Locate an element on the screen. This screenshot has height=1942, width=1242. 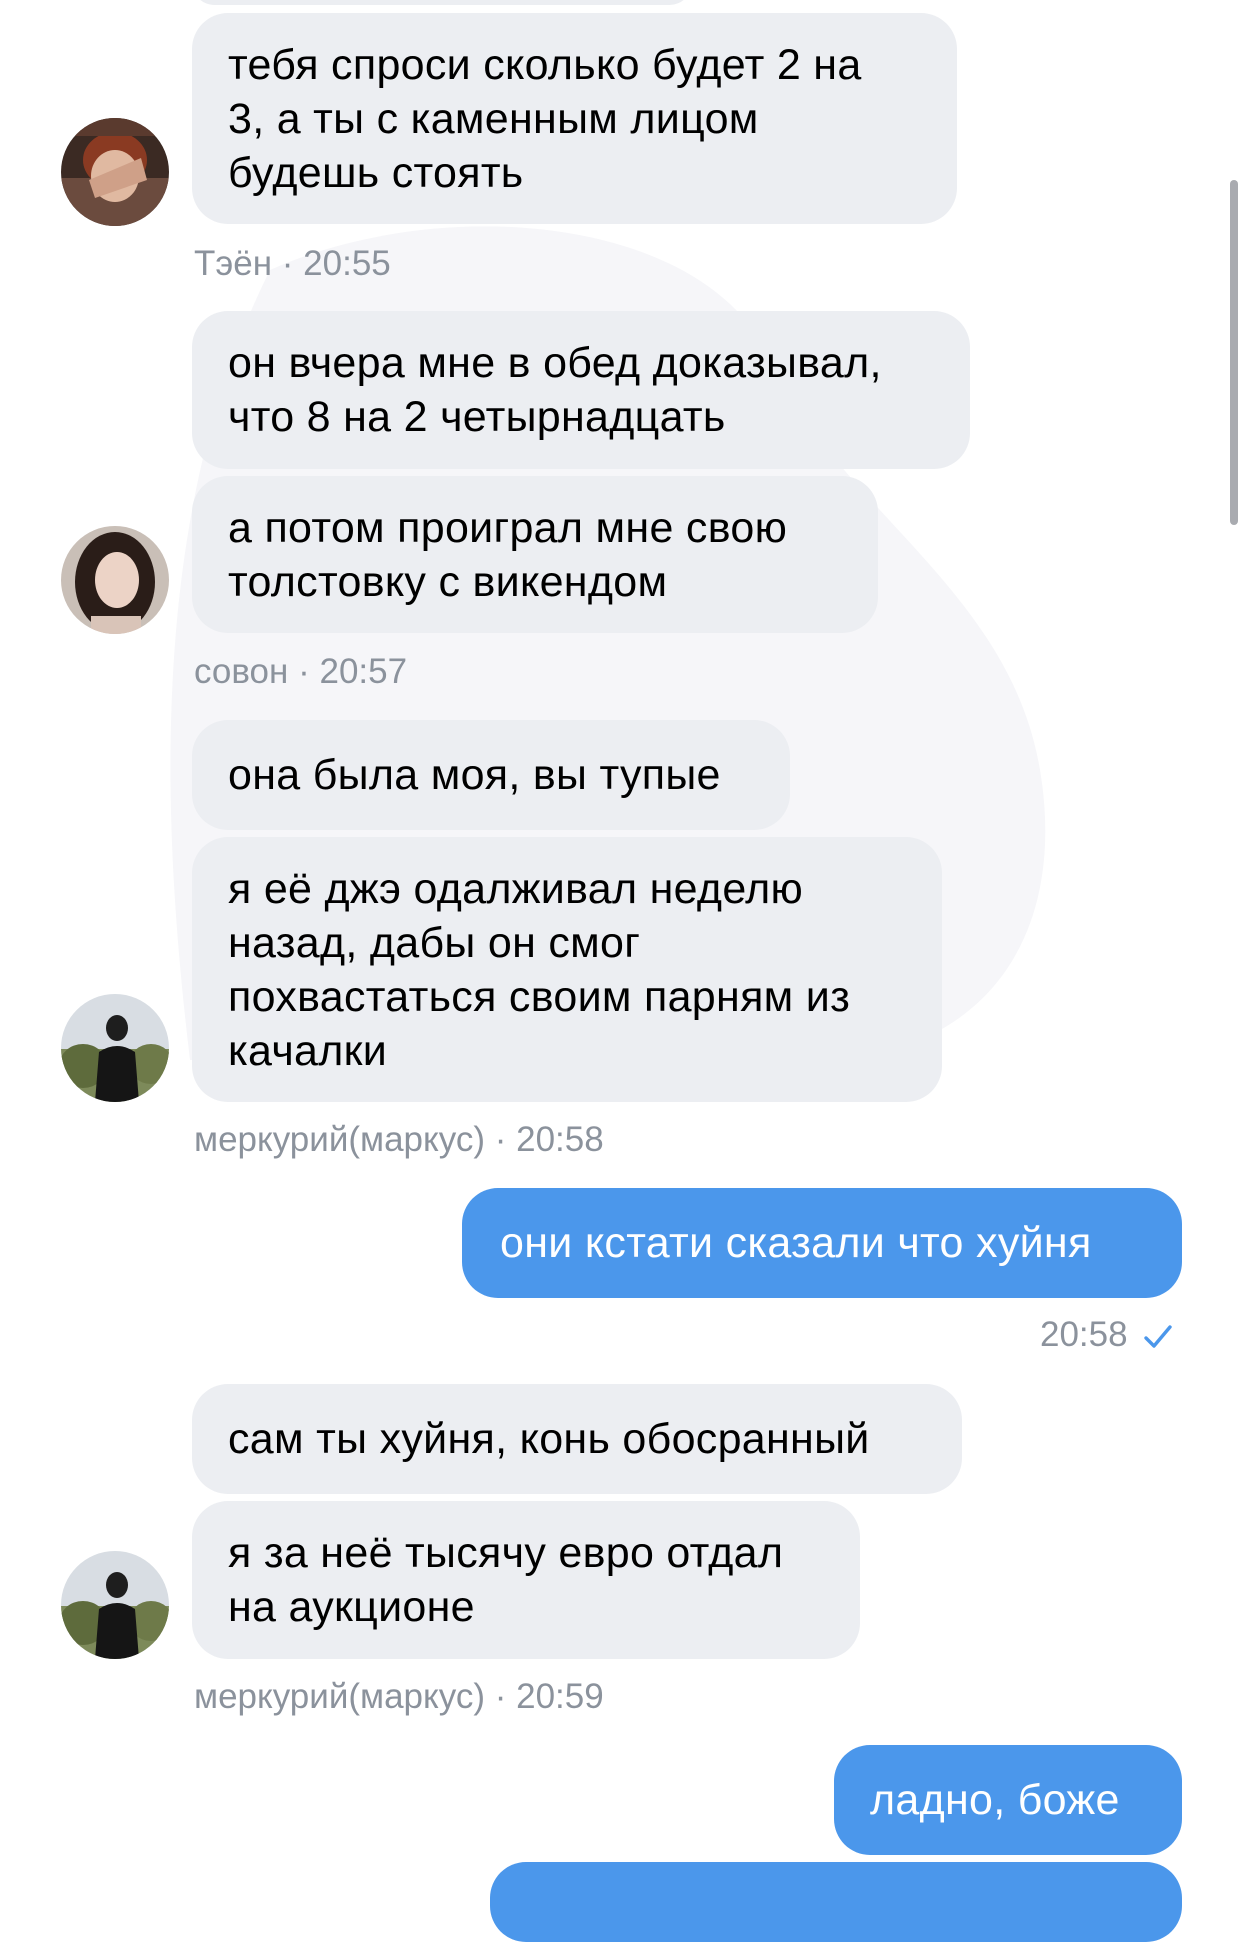
message-text: они кстати сказали что хуйня is located at coordinates (796, 1243).